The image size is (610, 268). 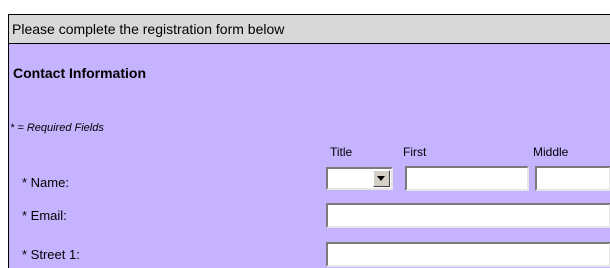 I want to click on first-name-input, so click(x=467, y=178).